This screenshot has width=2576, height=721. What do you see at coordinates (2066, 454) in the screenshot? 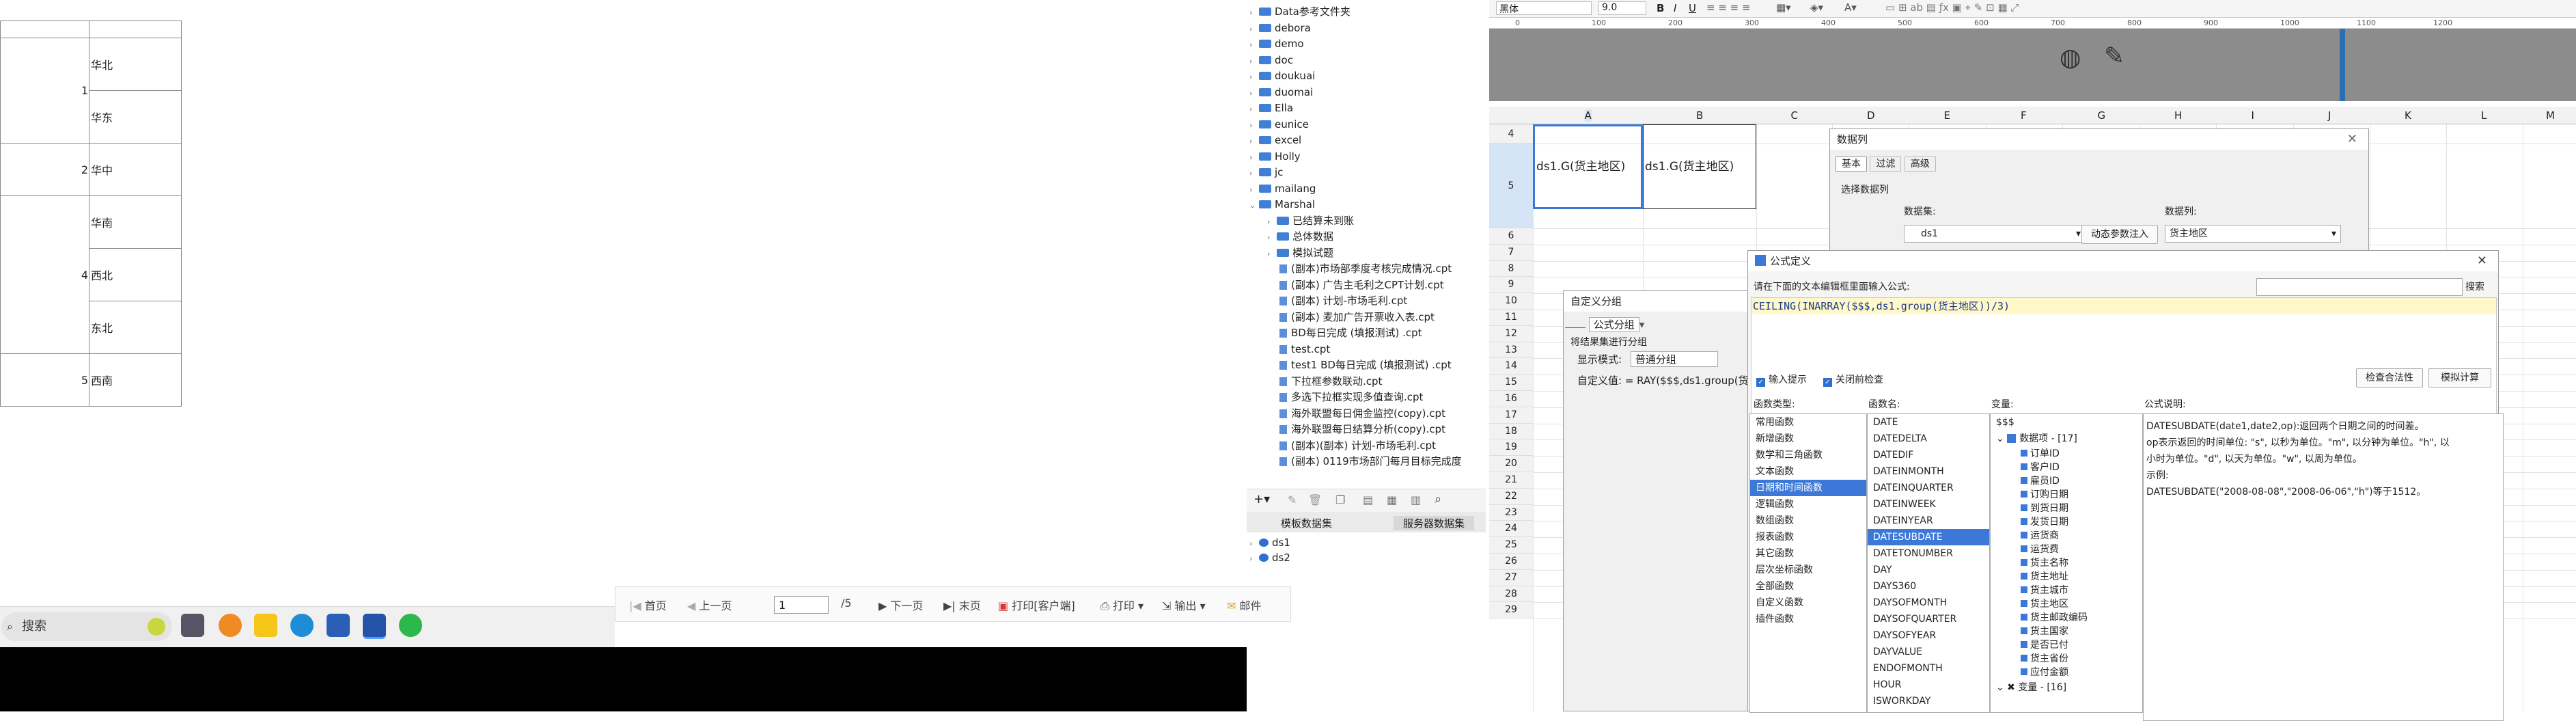
I see `variable-item: 订单ID` at bounding box center [2066, 454].